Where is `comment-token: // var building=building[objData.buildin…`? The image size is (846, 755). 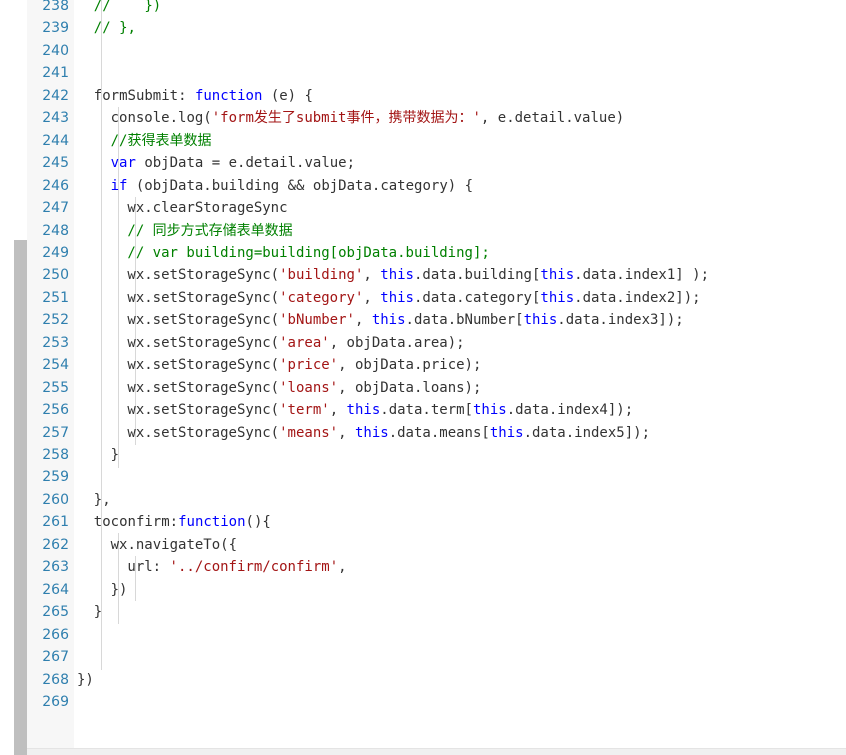 comment-token: // var building=building[objData.buildin… is located at coordinates (308, 252).